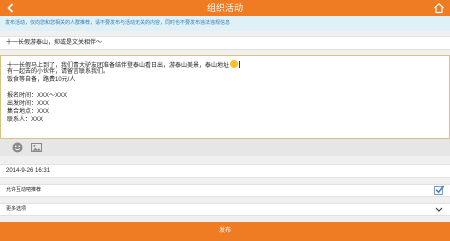 This screenshot has width=450, height=241. I want to click on allow-recommend-checkbox, so click(439, 190).